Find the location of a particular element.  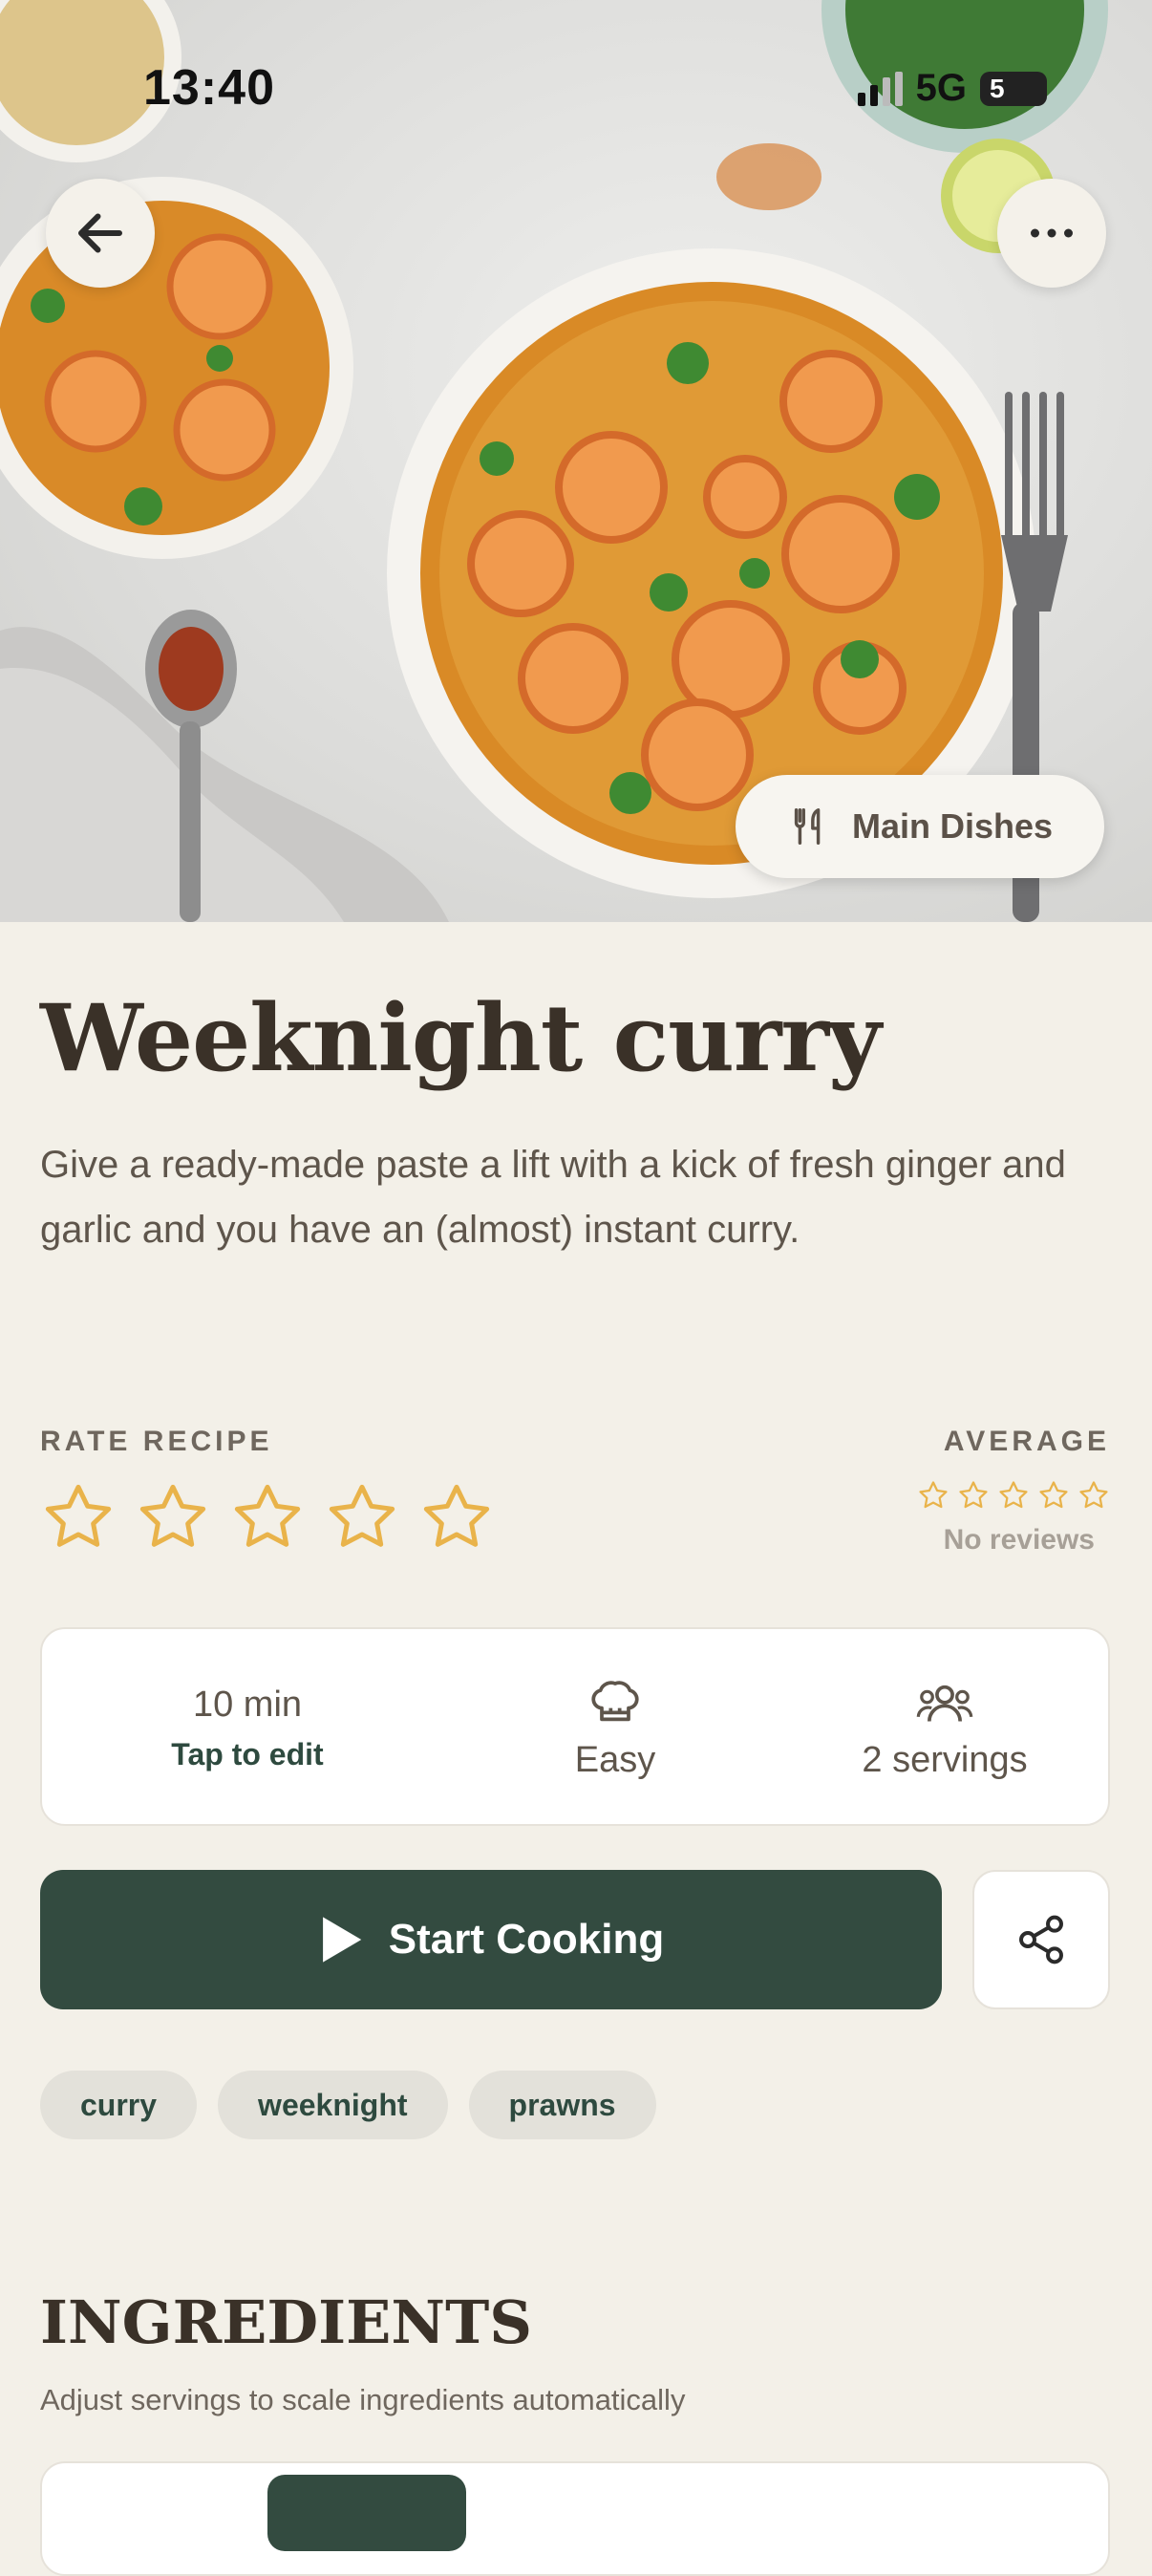

tag-chip: prawns is located at coordinates (562, 2105).